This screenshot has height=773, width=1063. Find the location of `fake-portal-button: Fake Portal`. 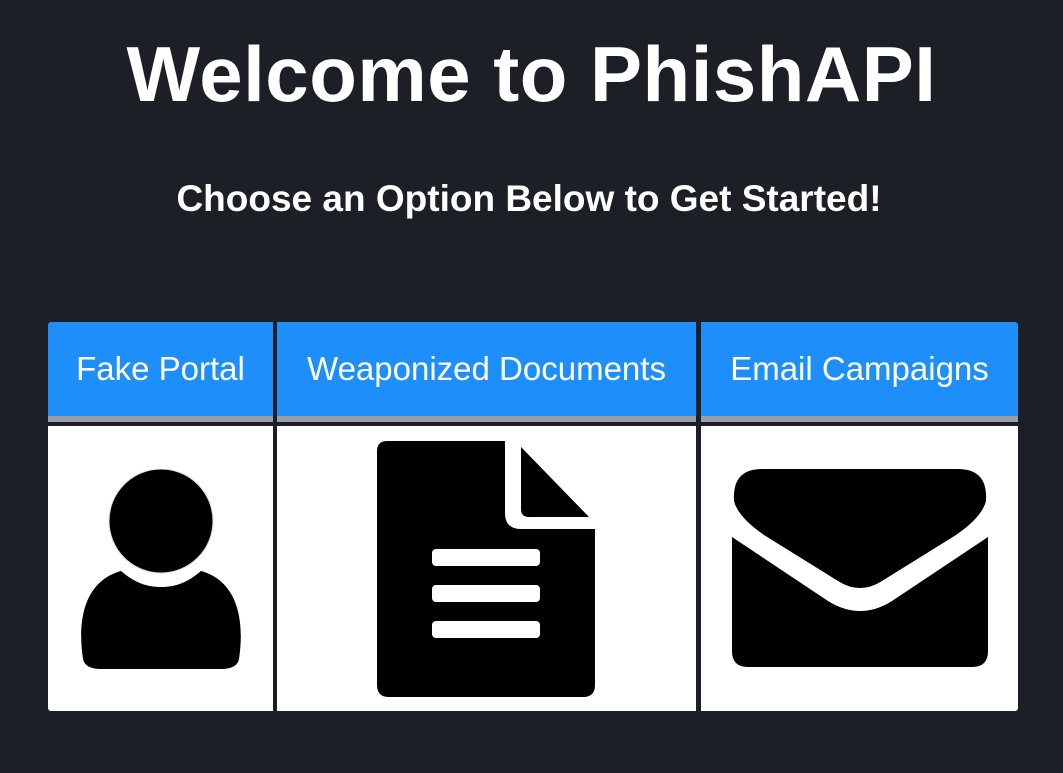

fake-portal-button: Fake Portal is located at coordinates (160, 372).